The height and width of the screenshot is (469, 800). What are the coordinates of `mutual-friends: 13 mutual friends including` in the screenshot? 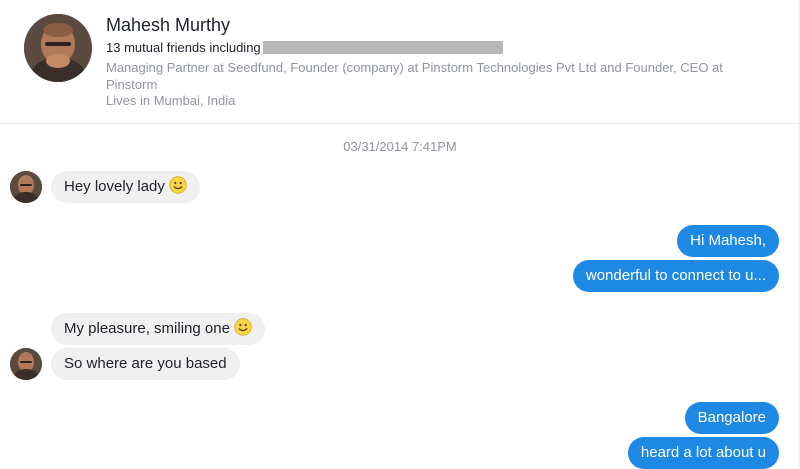 It's located at (304, 47).